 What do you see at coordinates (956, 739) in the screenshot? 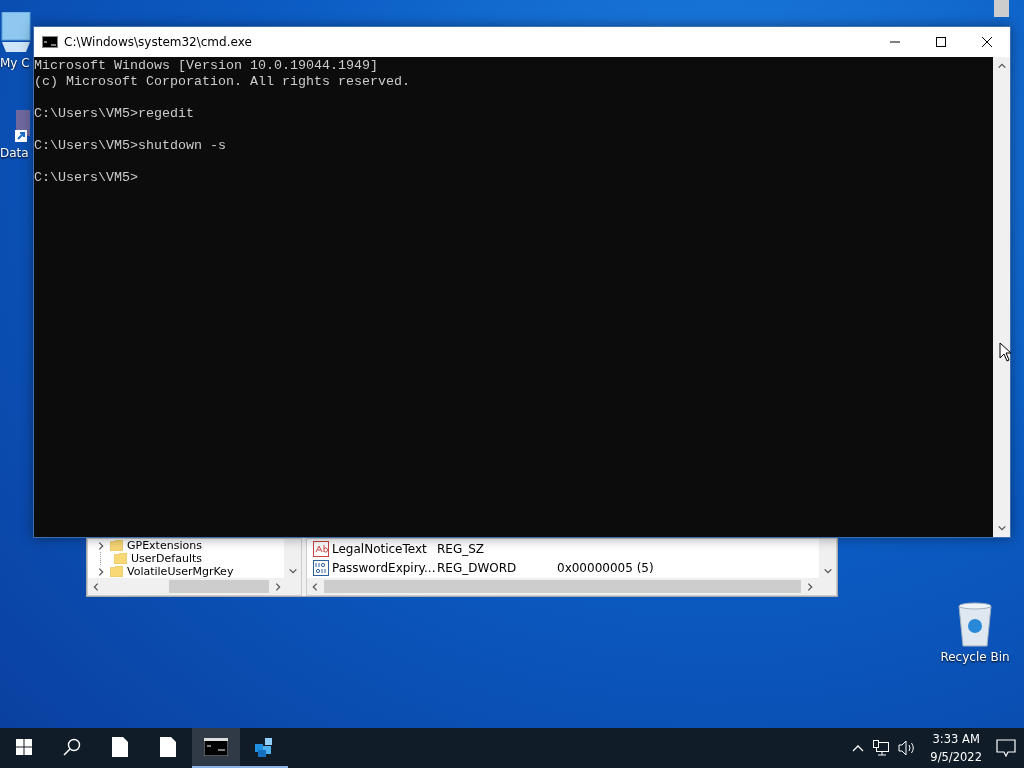
I see `clock-time: 3:33 AM` at bounding box center [956, 739].